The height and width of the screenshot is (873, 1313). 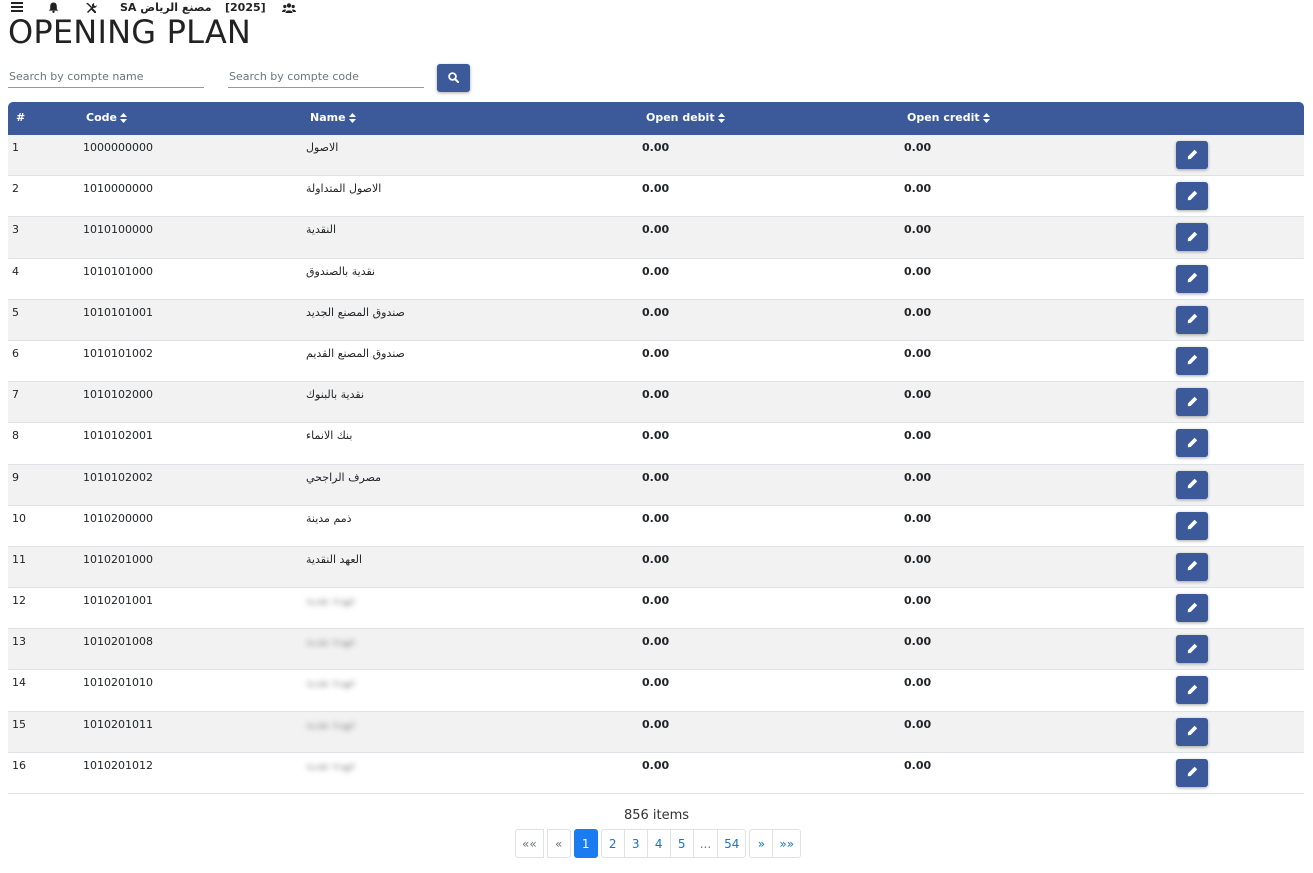 What do you see at coordinates (948, 117) in the screenshot?
I see `column-header-open-credit: Open credit` at bounding box center [948, 117].